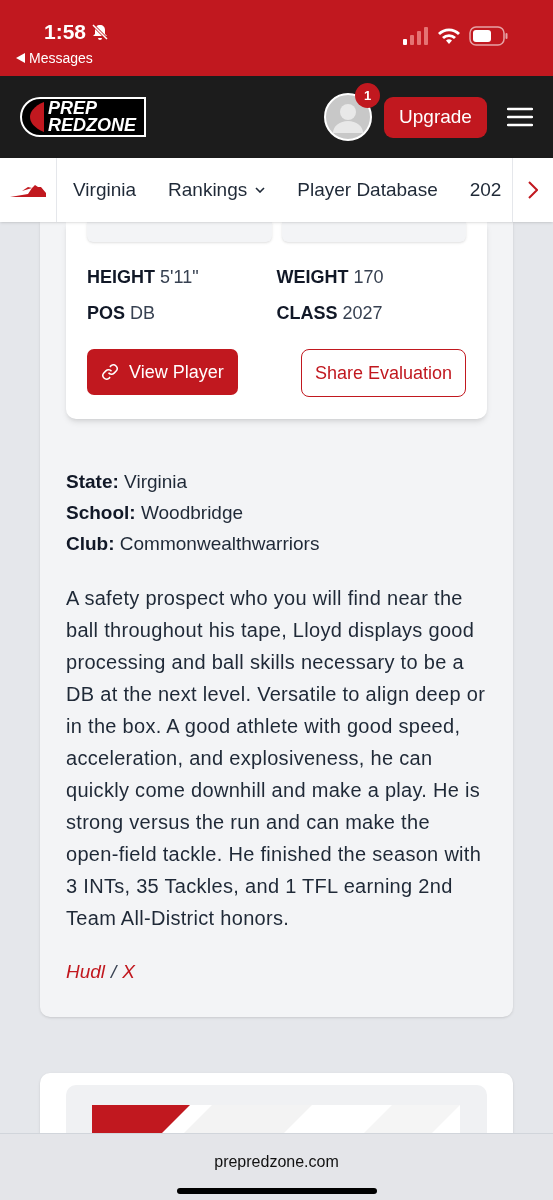  I want to click on battery-icon, so click(489, 36).